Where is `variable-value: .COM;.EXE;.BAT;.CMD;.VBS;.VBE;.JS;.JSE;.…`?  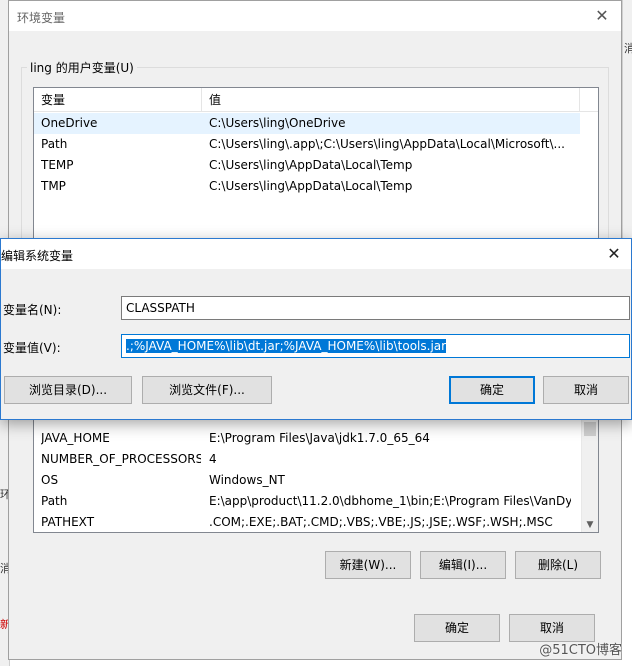 variable-value: .COM;.EXE;.BAT;.CMD;.VBS;.VBE;.JS;.JSE;.… is located at coordinates (381, 522).